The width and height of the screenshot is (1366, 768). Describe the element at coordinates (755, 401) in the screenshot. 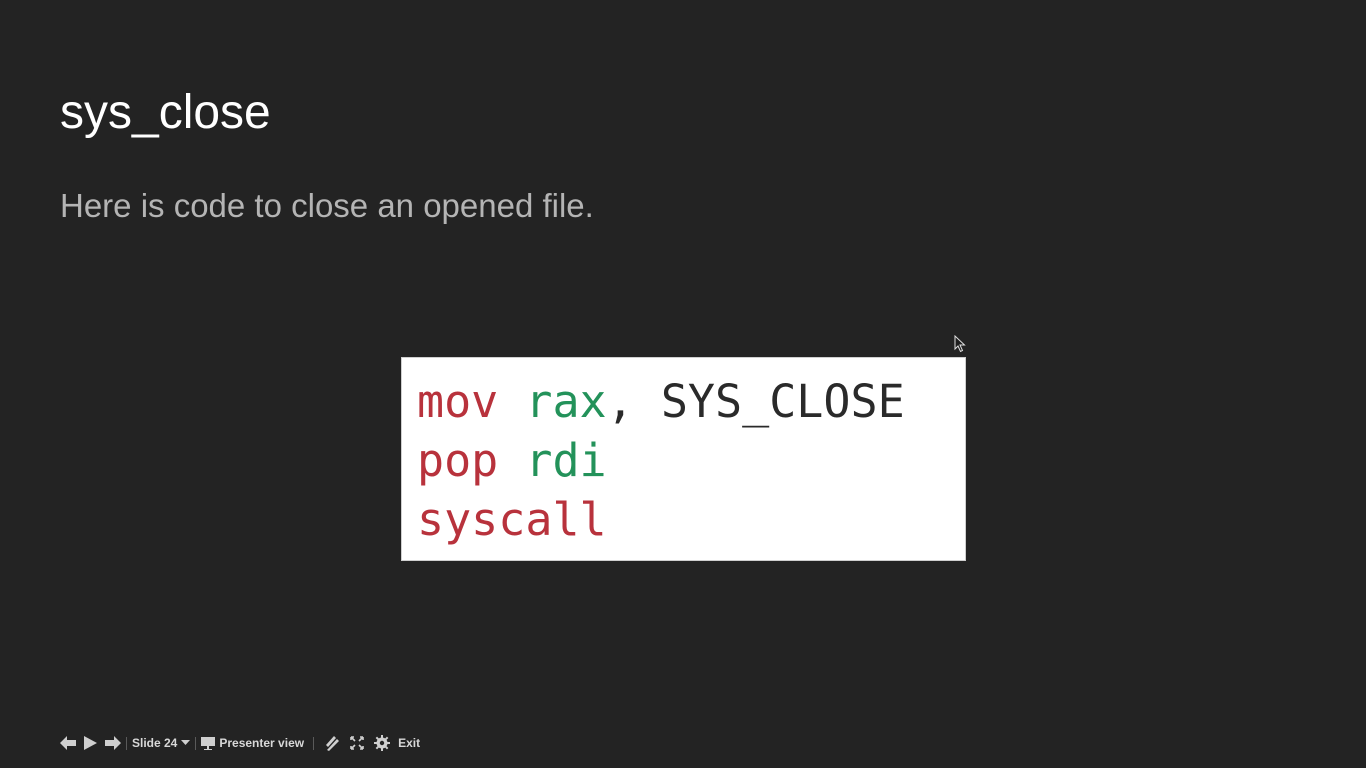

I see `code-operand: , SYS_CLOSE` at that location.